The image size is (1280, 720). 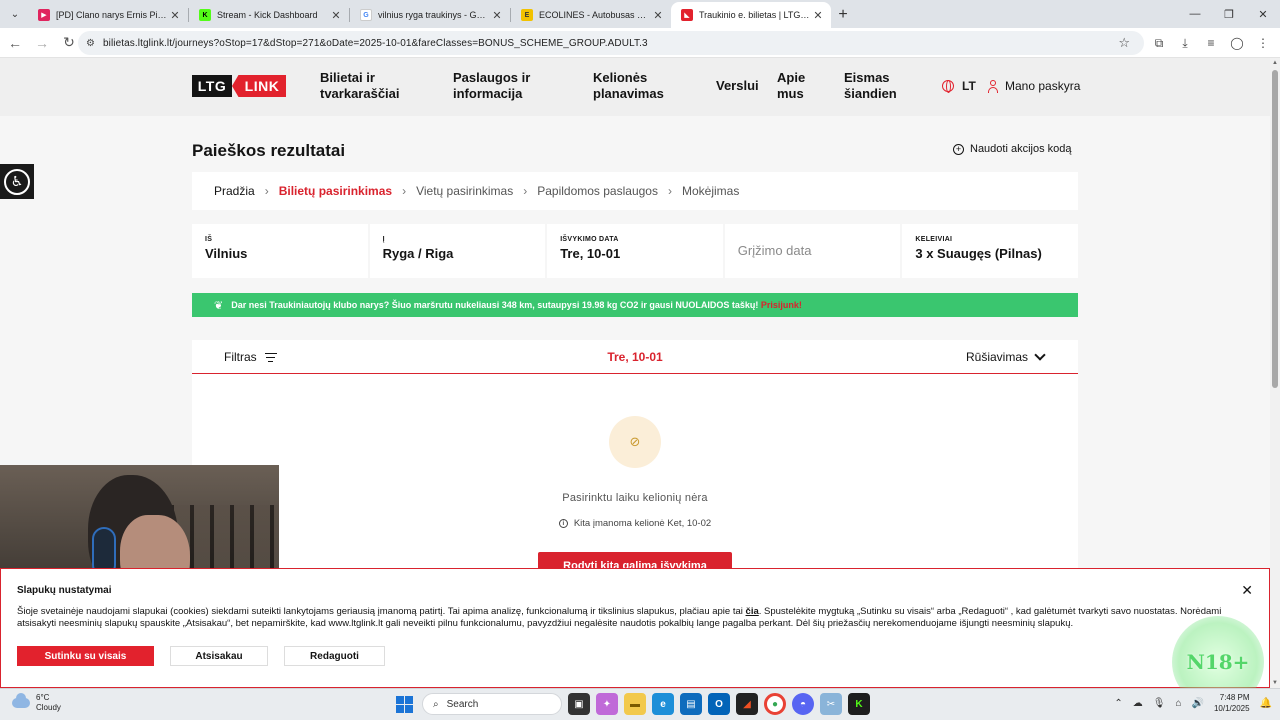 What do you see at coordinates (751, 15) in the screenshot?
I see `browser-tab-active: ◣ Traukinio e. bilietas | LTG Link ✕` at bounding box center [751, 15].